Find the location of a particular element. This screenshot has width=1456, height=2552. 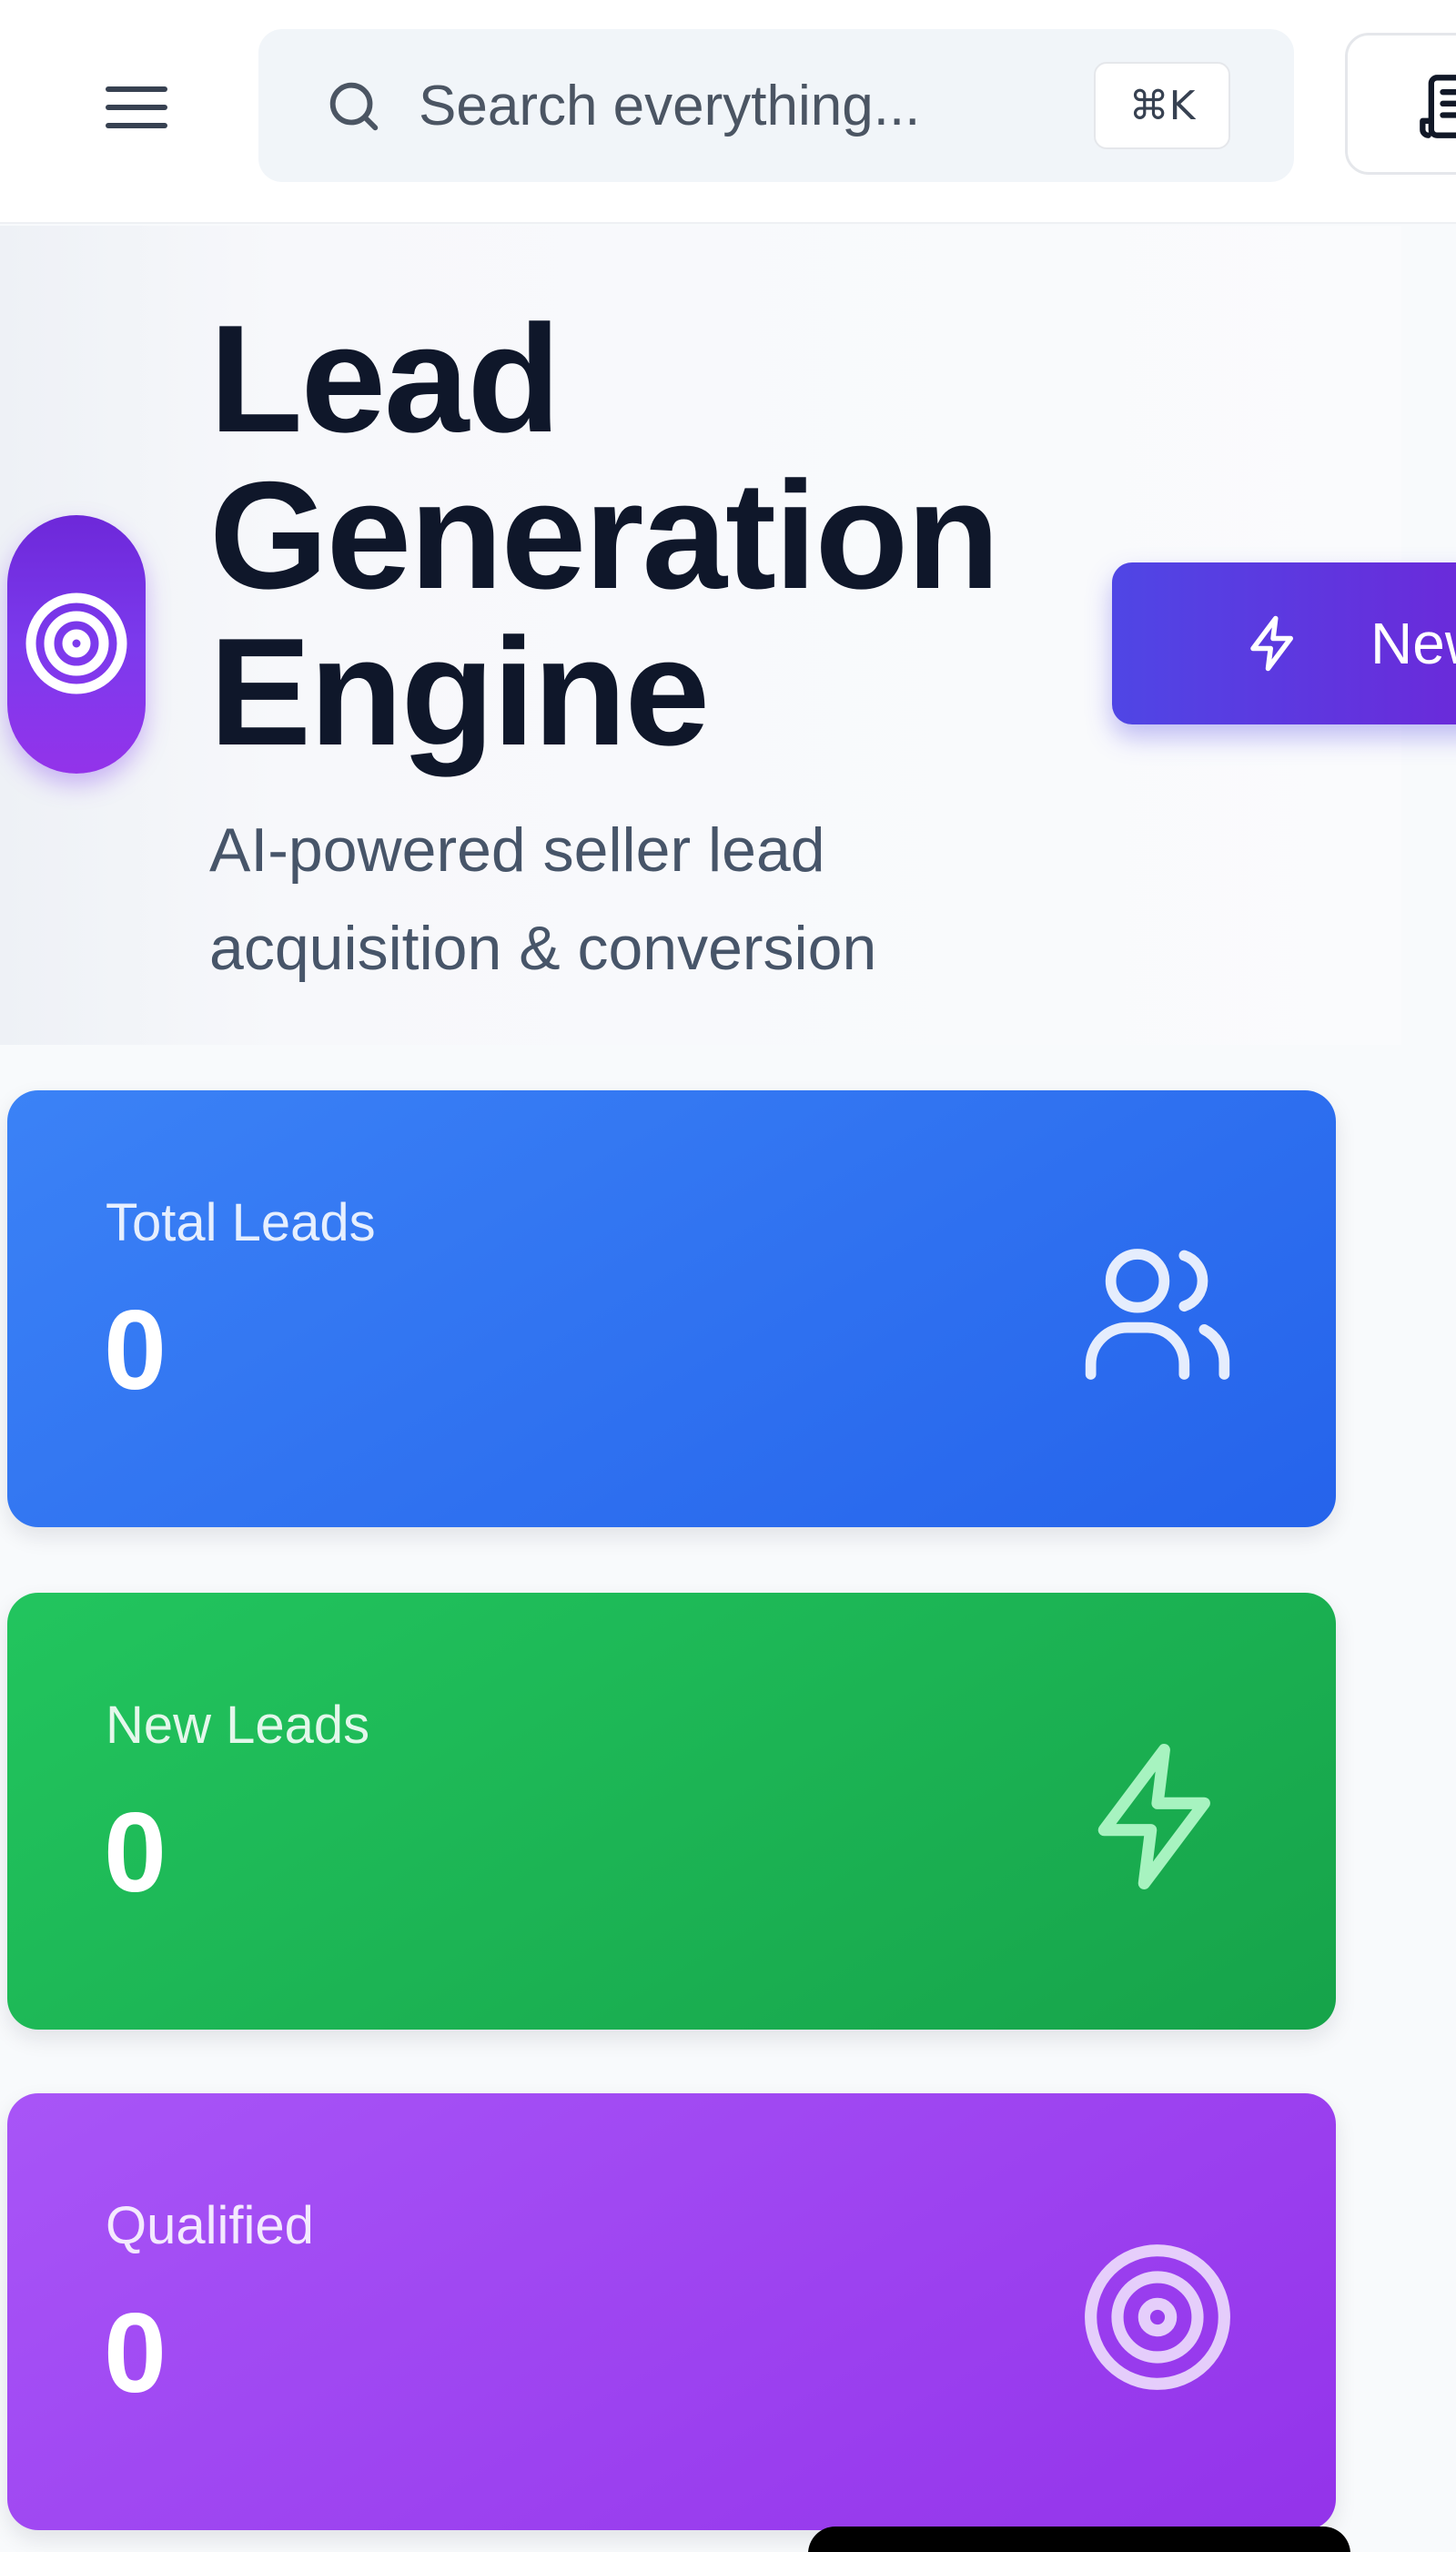

document-icon is located at coordinates (1438, 106).